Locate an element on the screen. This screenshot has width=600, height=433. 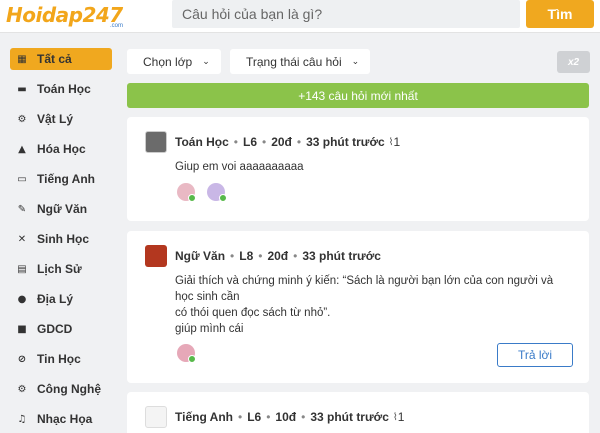
sidebar-item-label: Tất cả is located at coordinates (54, 59).